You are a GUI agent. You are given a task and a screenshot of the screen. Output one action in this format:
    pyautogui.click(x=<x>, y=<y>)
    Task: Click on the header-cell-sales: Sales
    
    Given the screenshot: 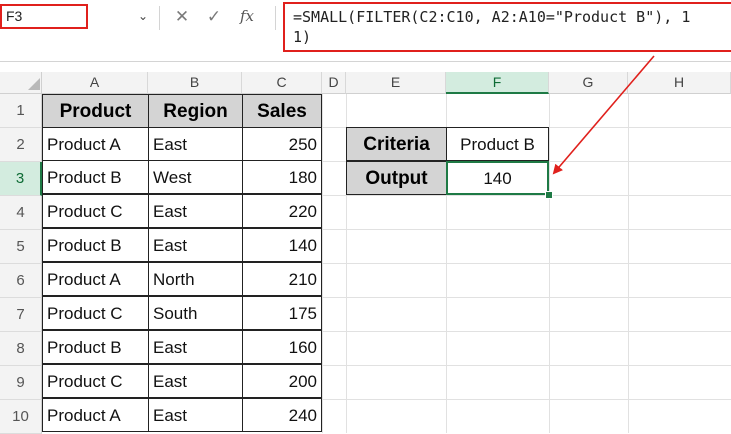 What is the action you would take?
    pyautogui.click(x=282, y=111)
    